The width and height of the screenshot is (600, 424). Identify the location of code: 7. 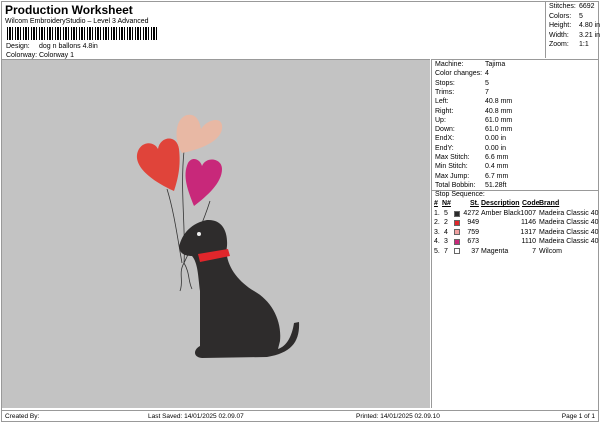
(534, 251).